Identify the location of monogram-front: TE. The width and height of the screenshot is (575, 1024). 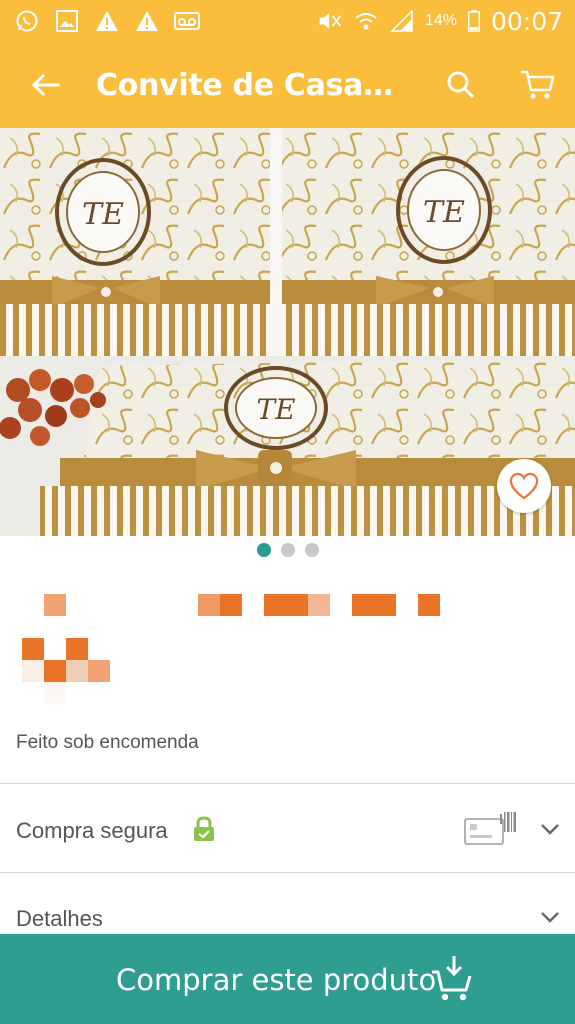
(276, 408).